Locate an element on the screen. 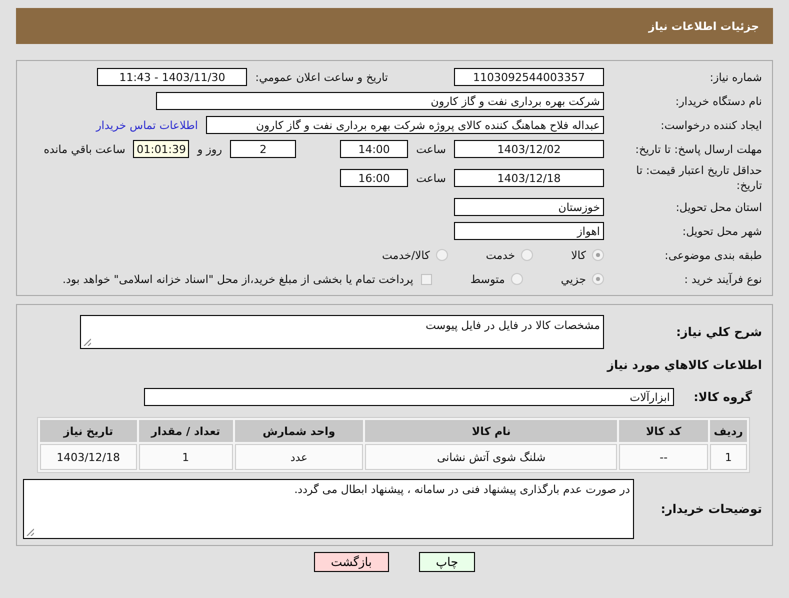 This screenshot has height=598, width=789. back-button: بازگشت is located at coordinates (351, 562).